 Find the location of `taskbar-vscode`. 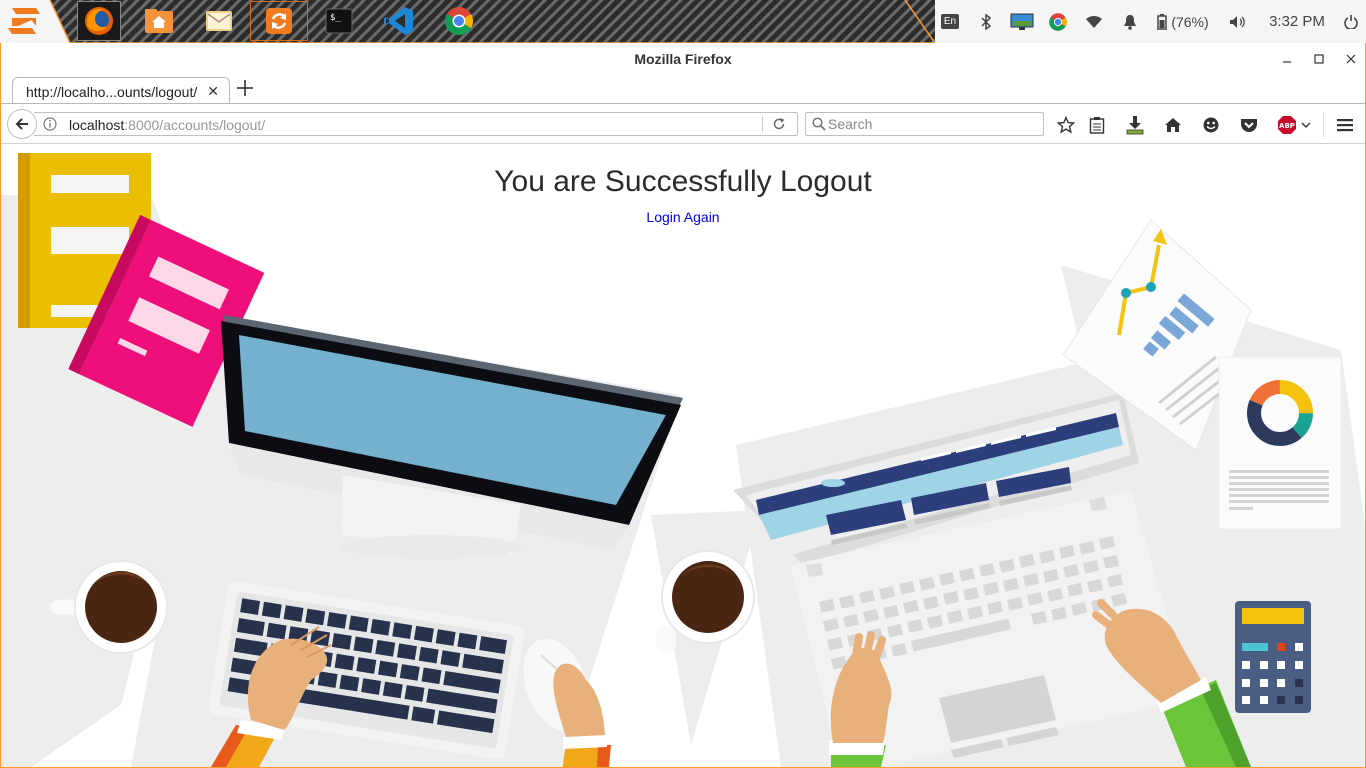

taskbar-vscode is located at coordinates (399, 21).